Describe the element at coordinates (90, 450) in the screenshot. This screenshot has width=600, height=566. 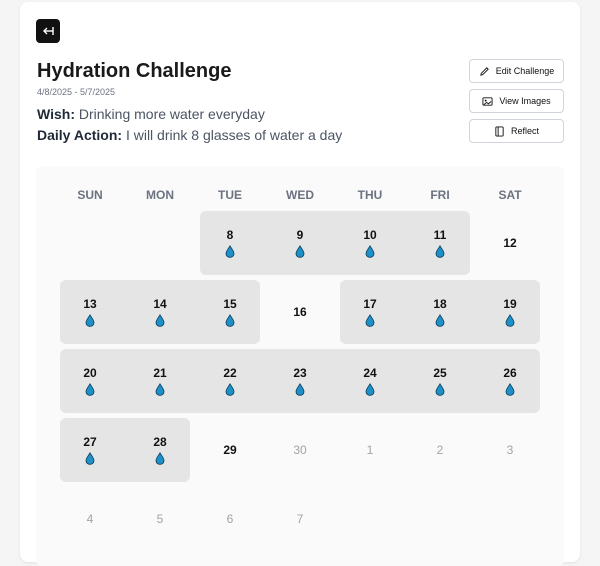
I see `calendar-day: 27` at that location.